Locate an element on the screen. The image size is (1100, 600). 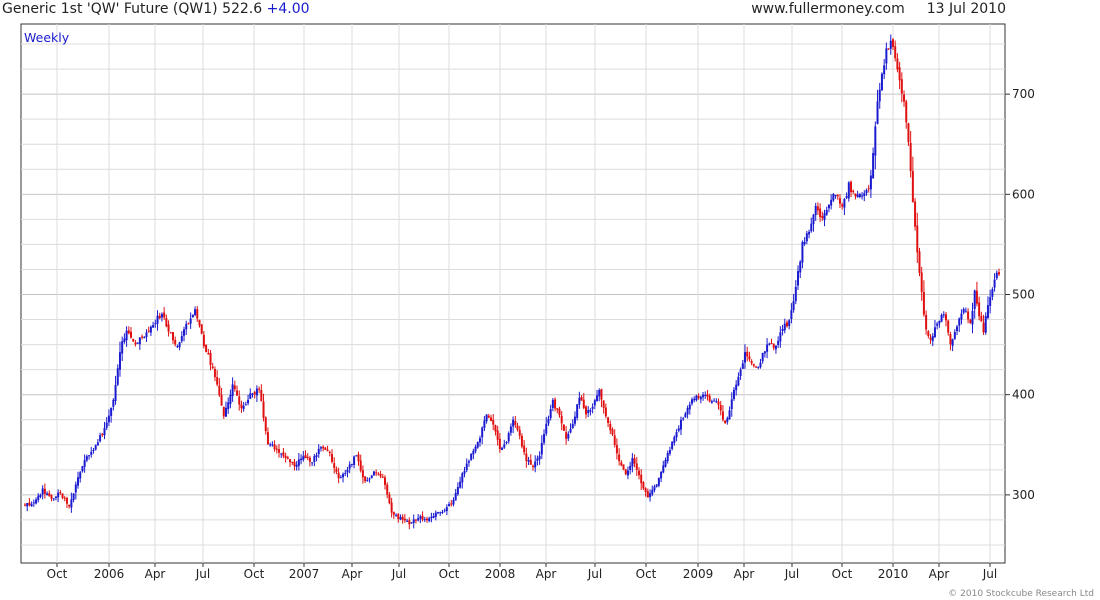
x-tick-label: 2009 is located at coordinates (698, 574).